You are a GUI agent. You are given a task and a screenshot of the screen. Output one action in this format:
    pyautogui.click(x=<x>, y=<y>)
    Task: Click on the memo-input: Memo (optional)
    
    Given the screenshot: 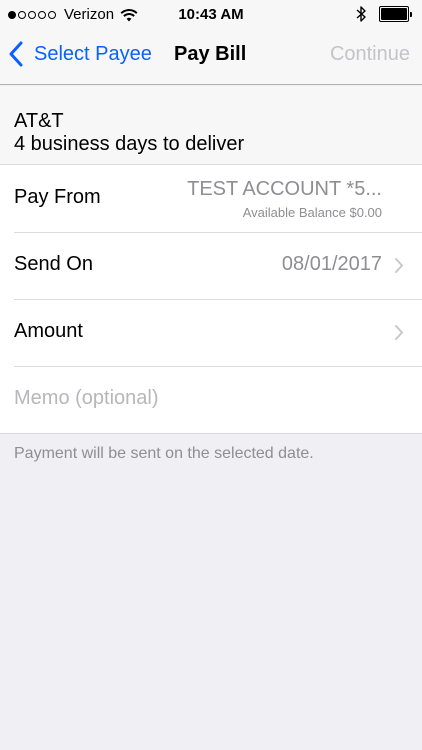 What is the action you would take?
    pyautogui.click(x=86, y=398)
    